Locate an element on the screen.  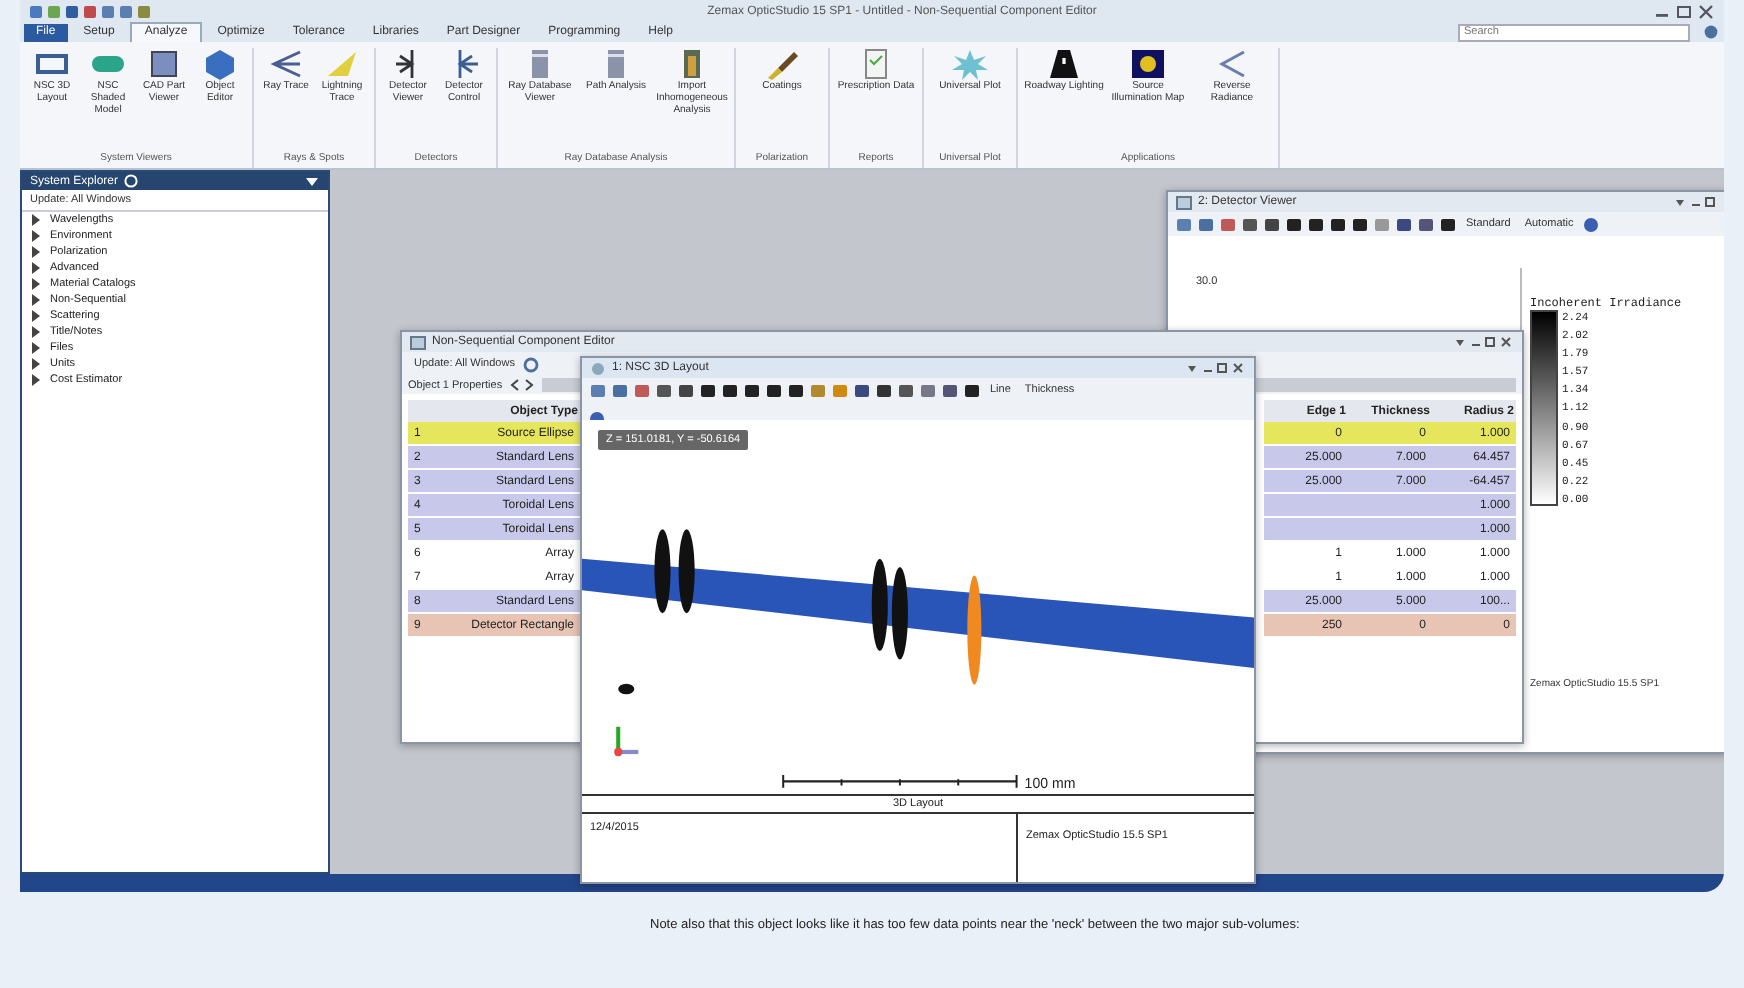
scale-label: 100 mm is located at coordinates (1050, 782).